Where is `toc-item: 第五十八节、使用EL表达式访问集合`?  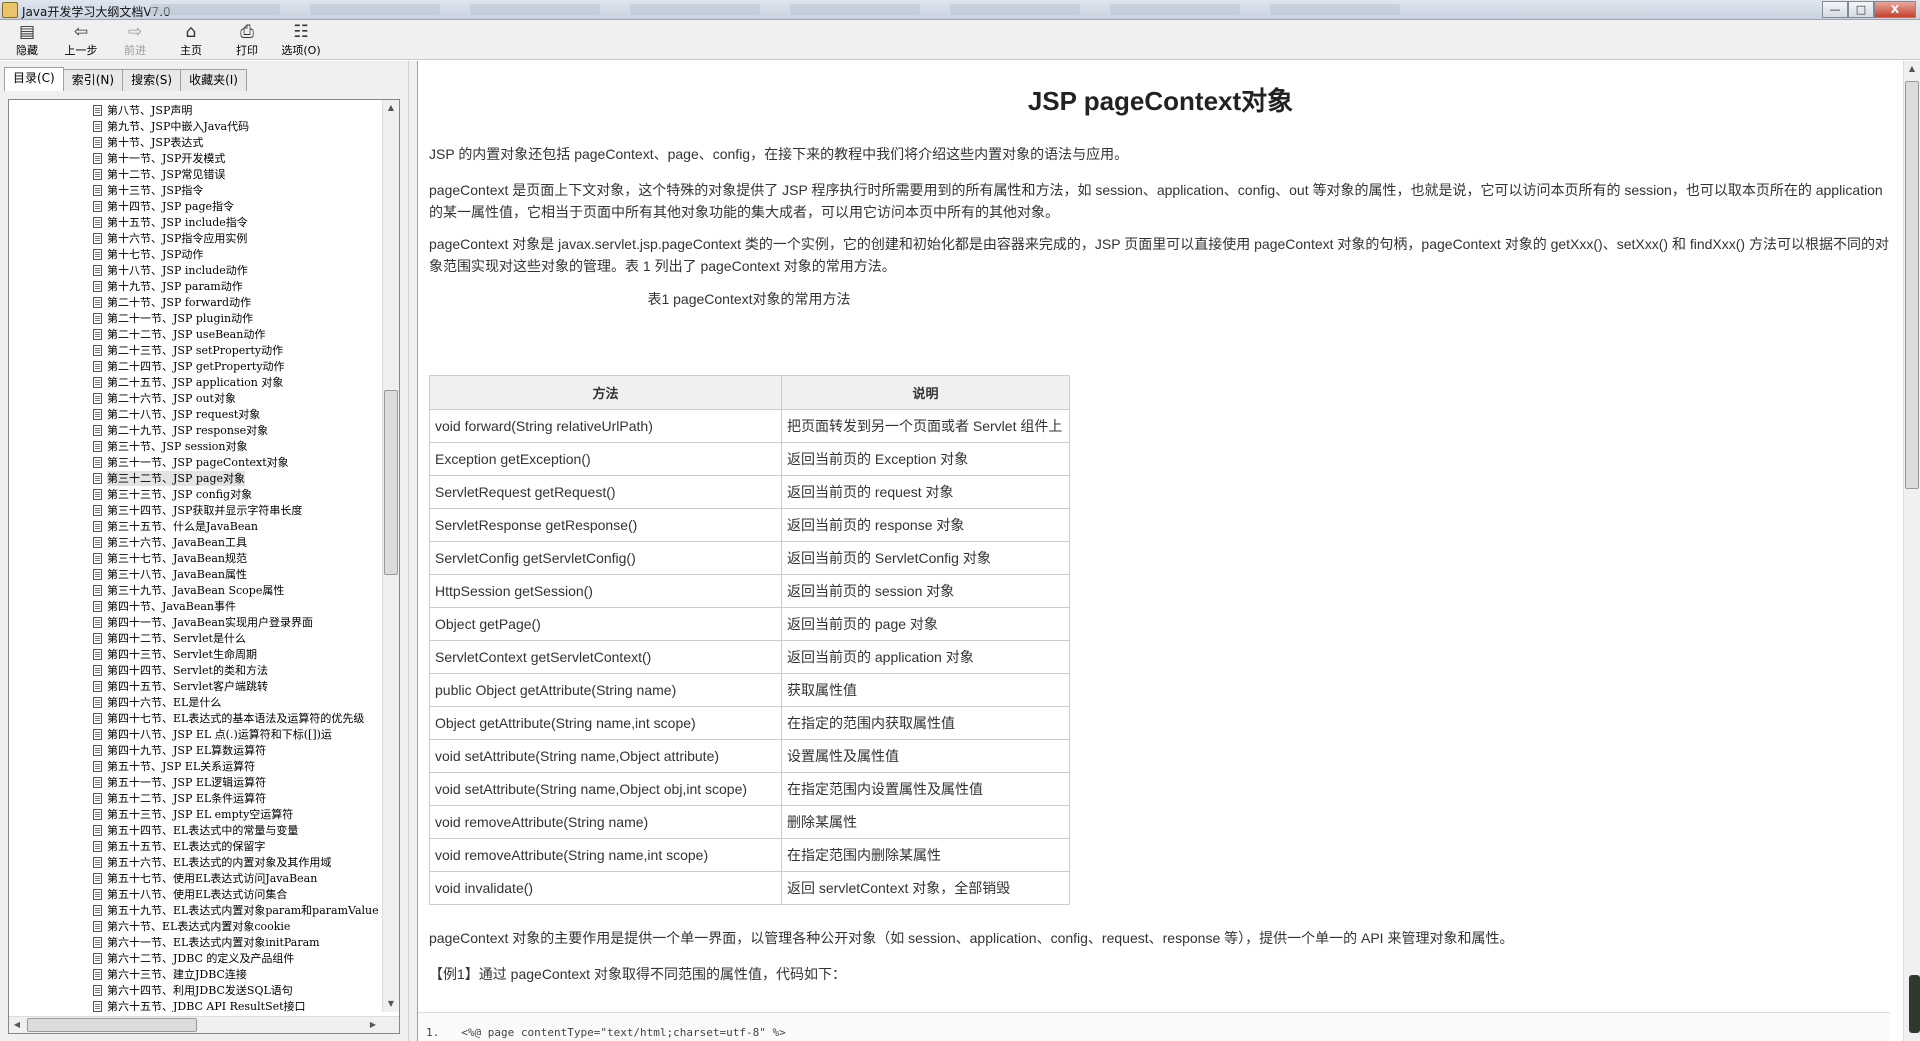
toc-item: 第五十八节、使用EL表达式访问集合 is located at coordinates (190, 894).